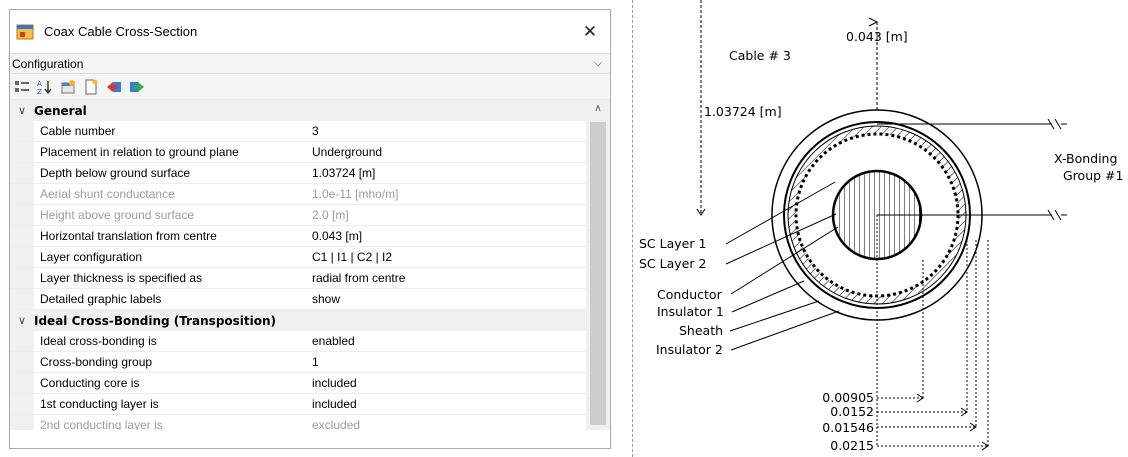 The image size is (1128, 457). I want to click on offset-arrow-icon, so click(873, 22).